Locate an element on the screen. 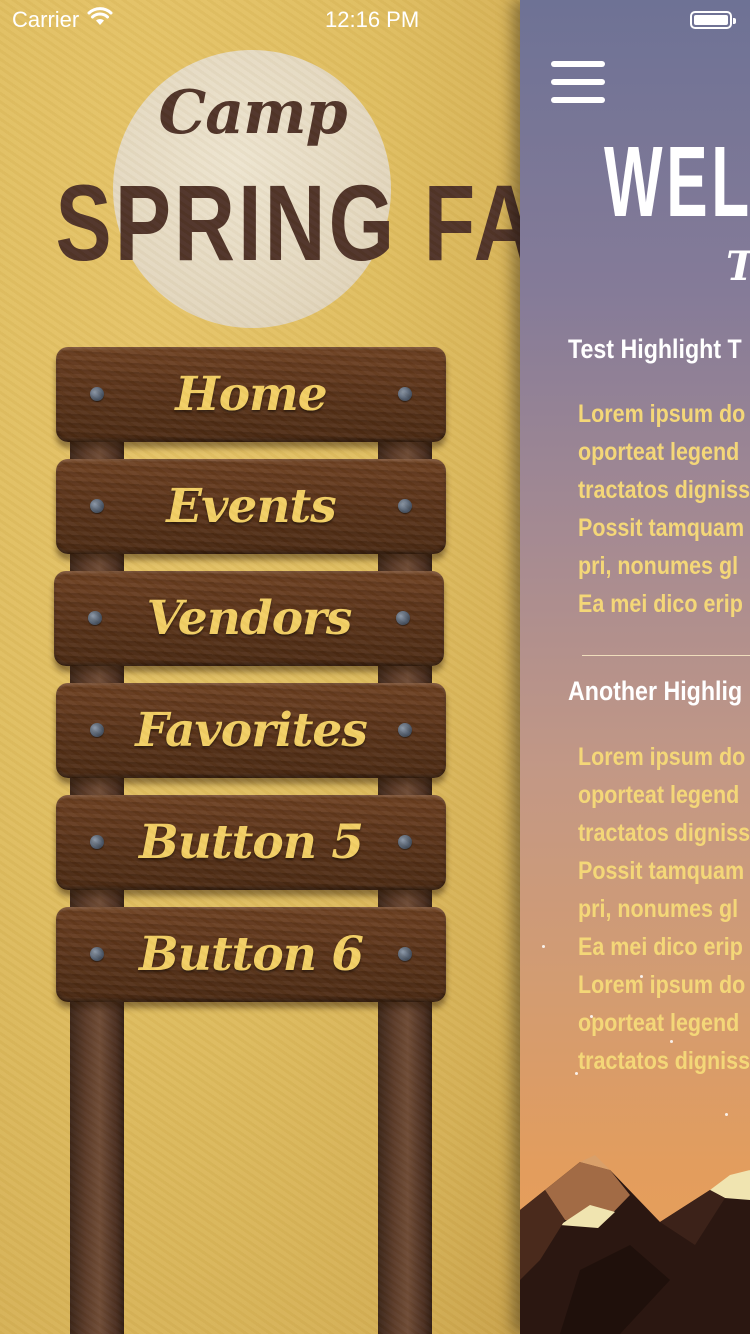 This screenshot has height=1334, width=750. carrier-label: Carrier is located at coordinates (46, 19).